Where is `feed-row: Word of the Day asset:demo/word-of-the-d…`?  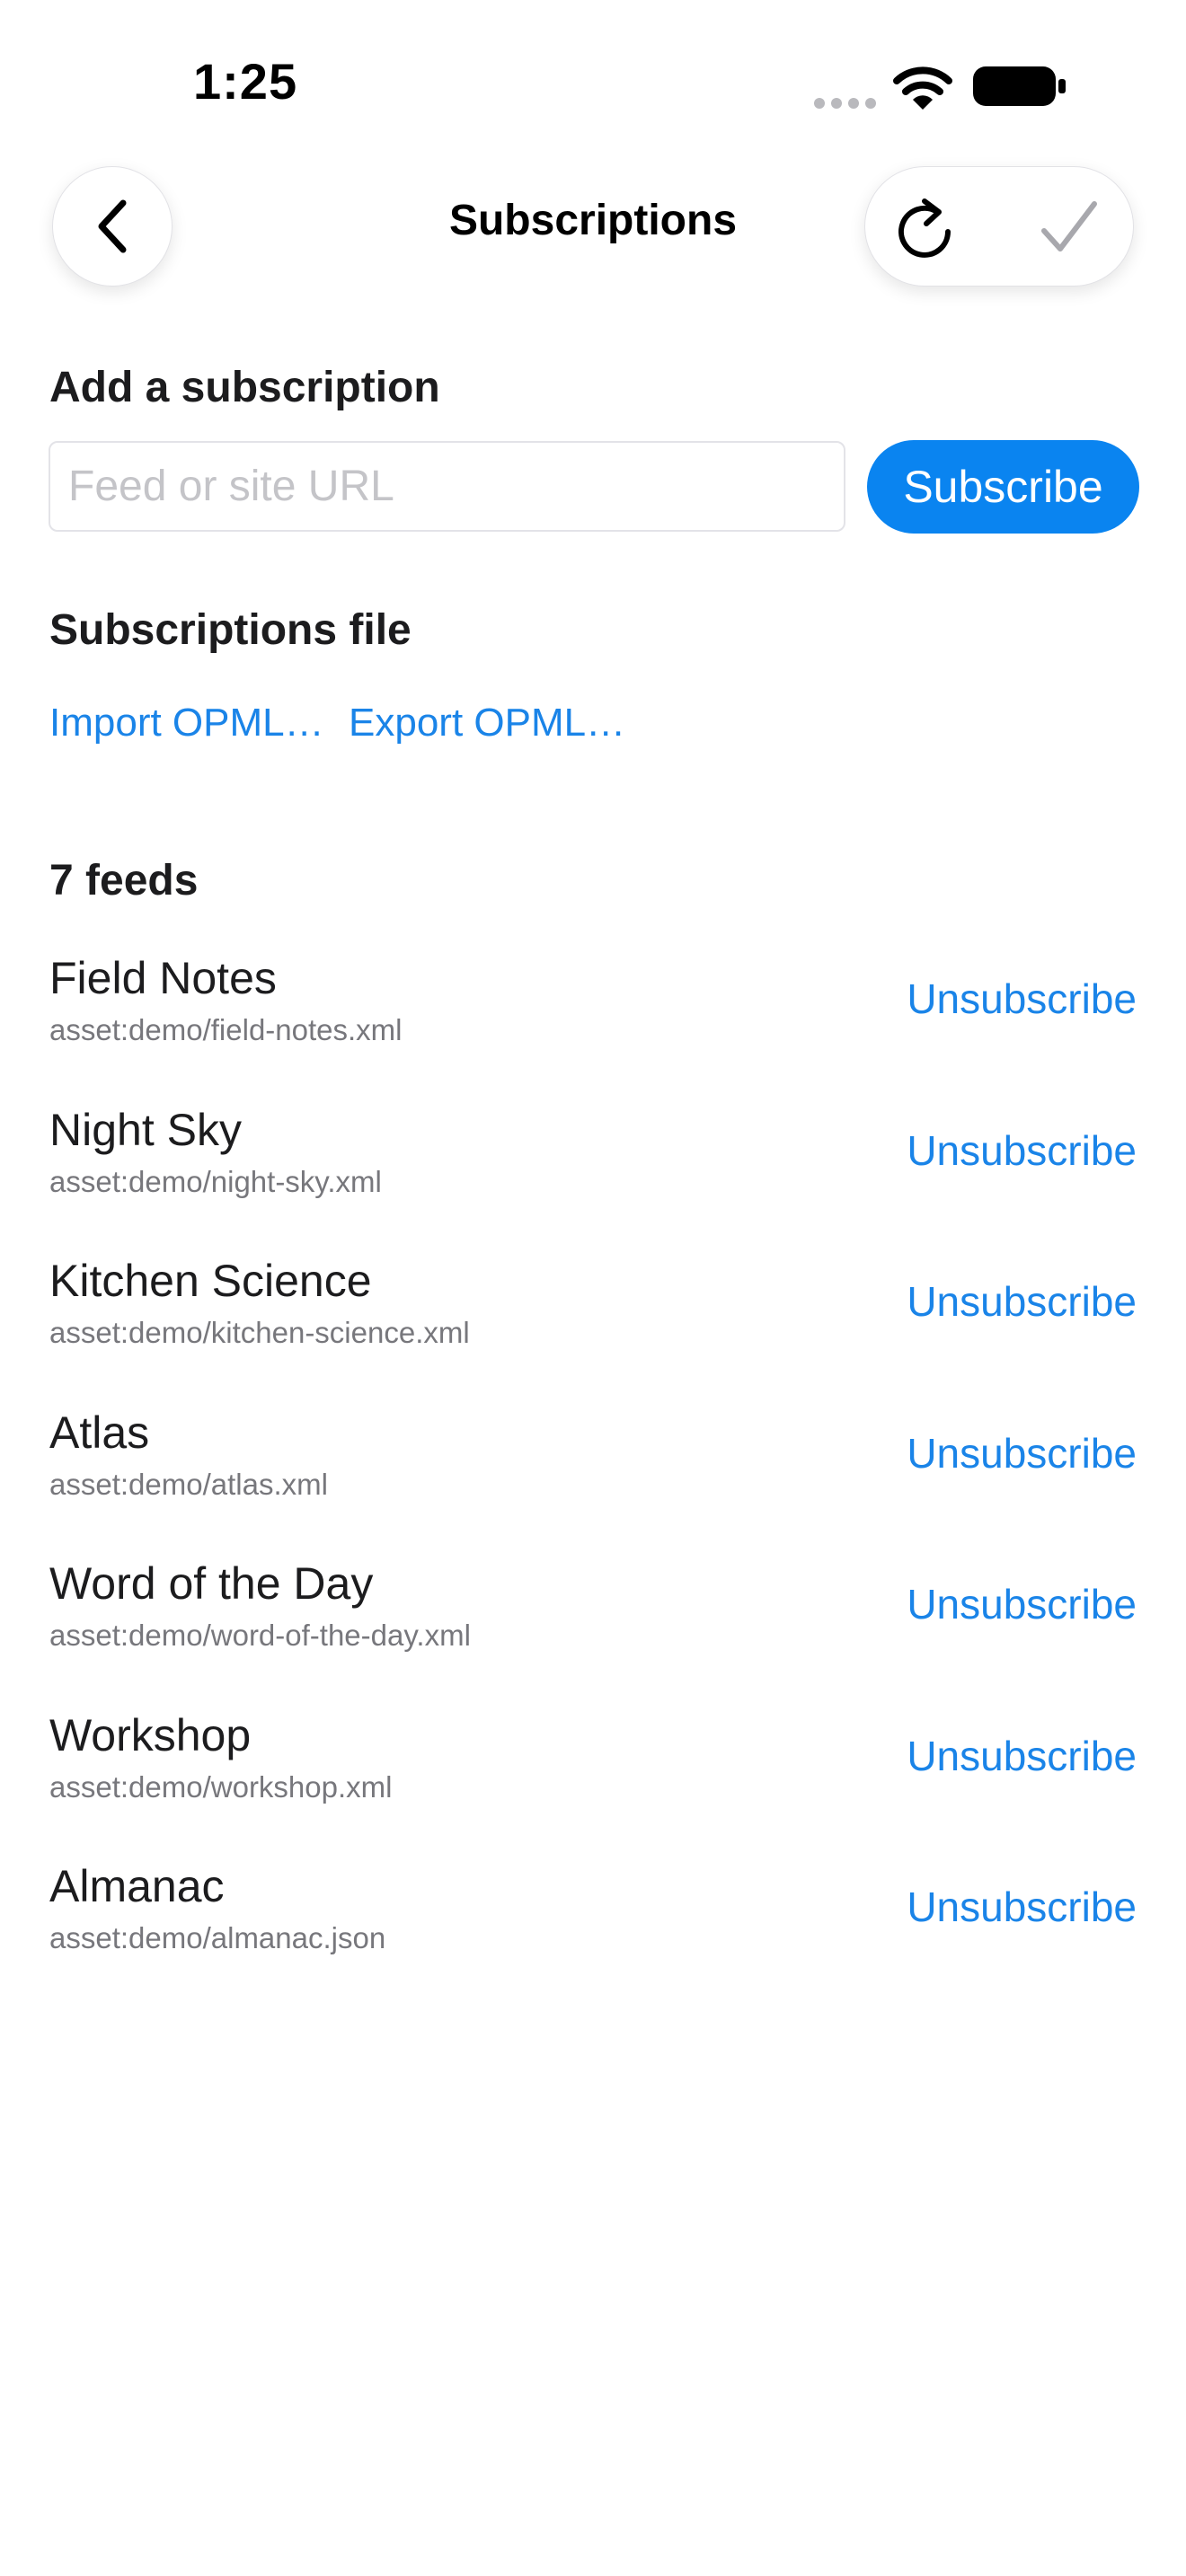 feed-row: Word of the Day asset:demo/word-of-the-d… is located at coordinates (593, 1624).